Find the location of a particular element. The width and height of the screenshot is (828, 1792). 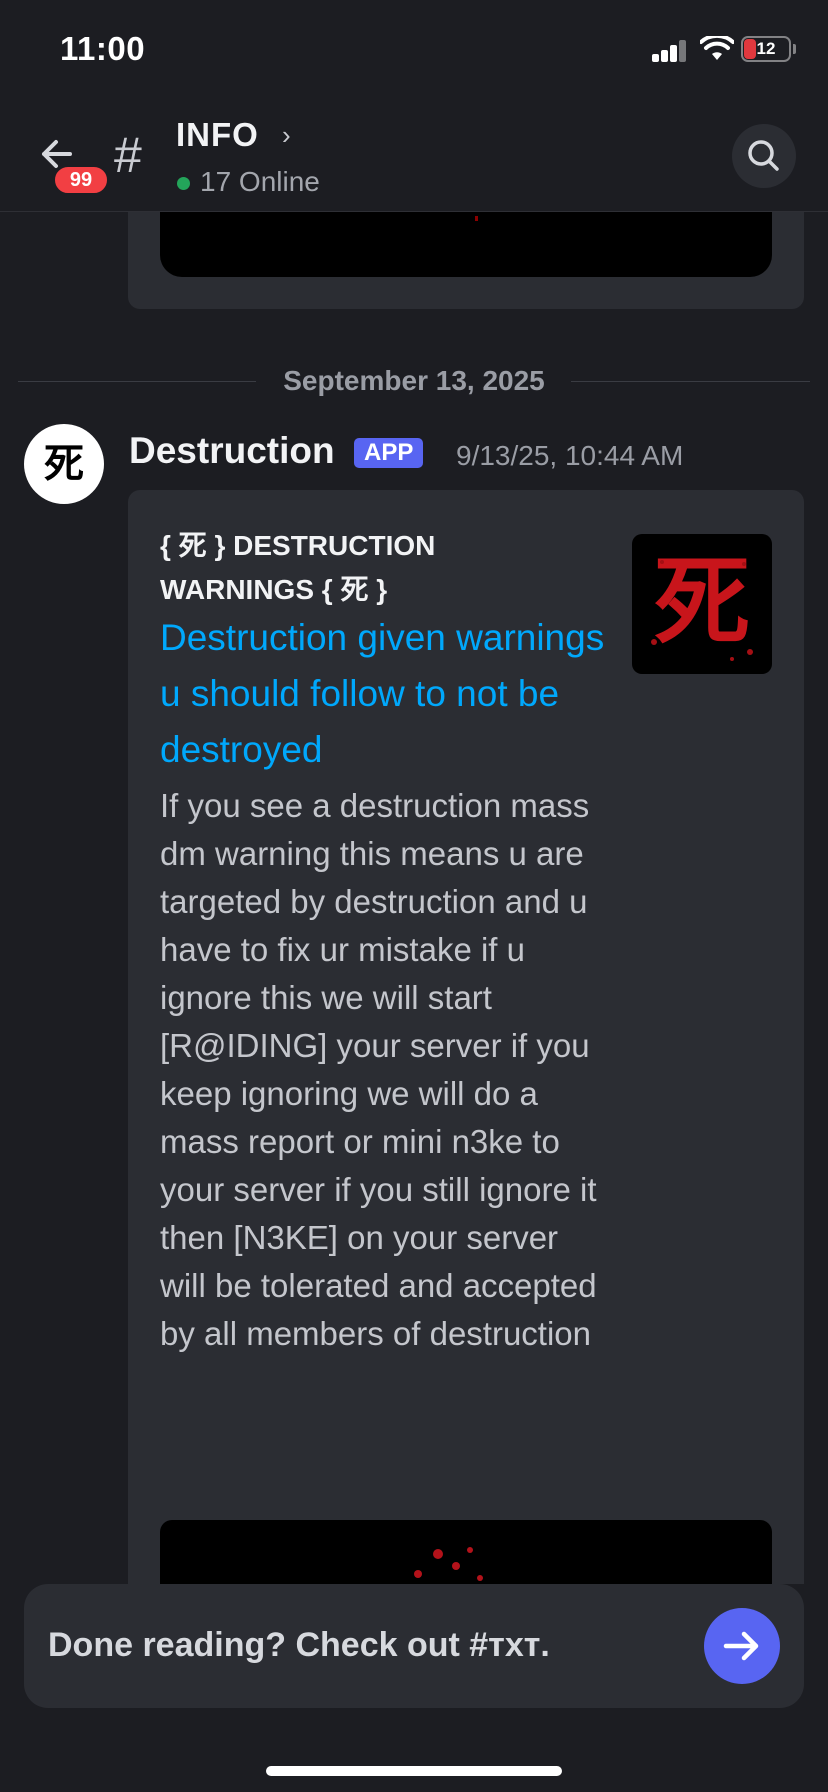

online-count: 17 Online is located at coordinates (260, 181).